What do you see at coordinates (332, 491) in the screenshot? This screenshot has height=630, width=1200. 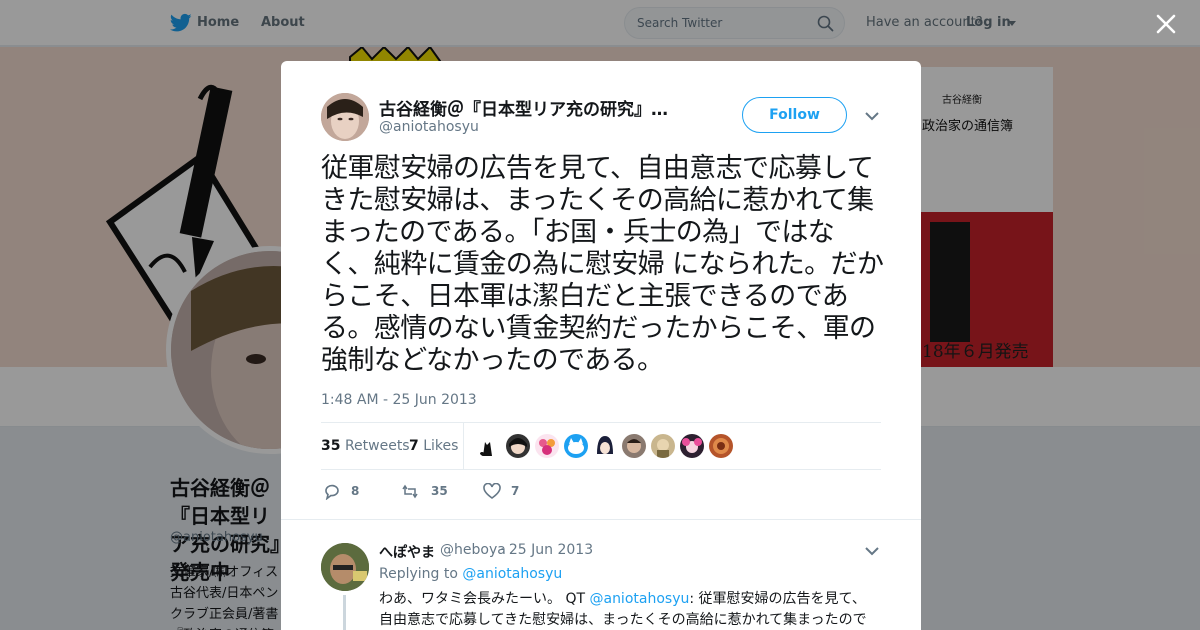 I see `reply-icon` at bounding box center [332, 491].